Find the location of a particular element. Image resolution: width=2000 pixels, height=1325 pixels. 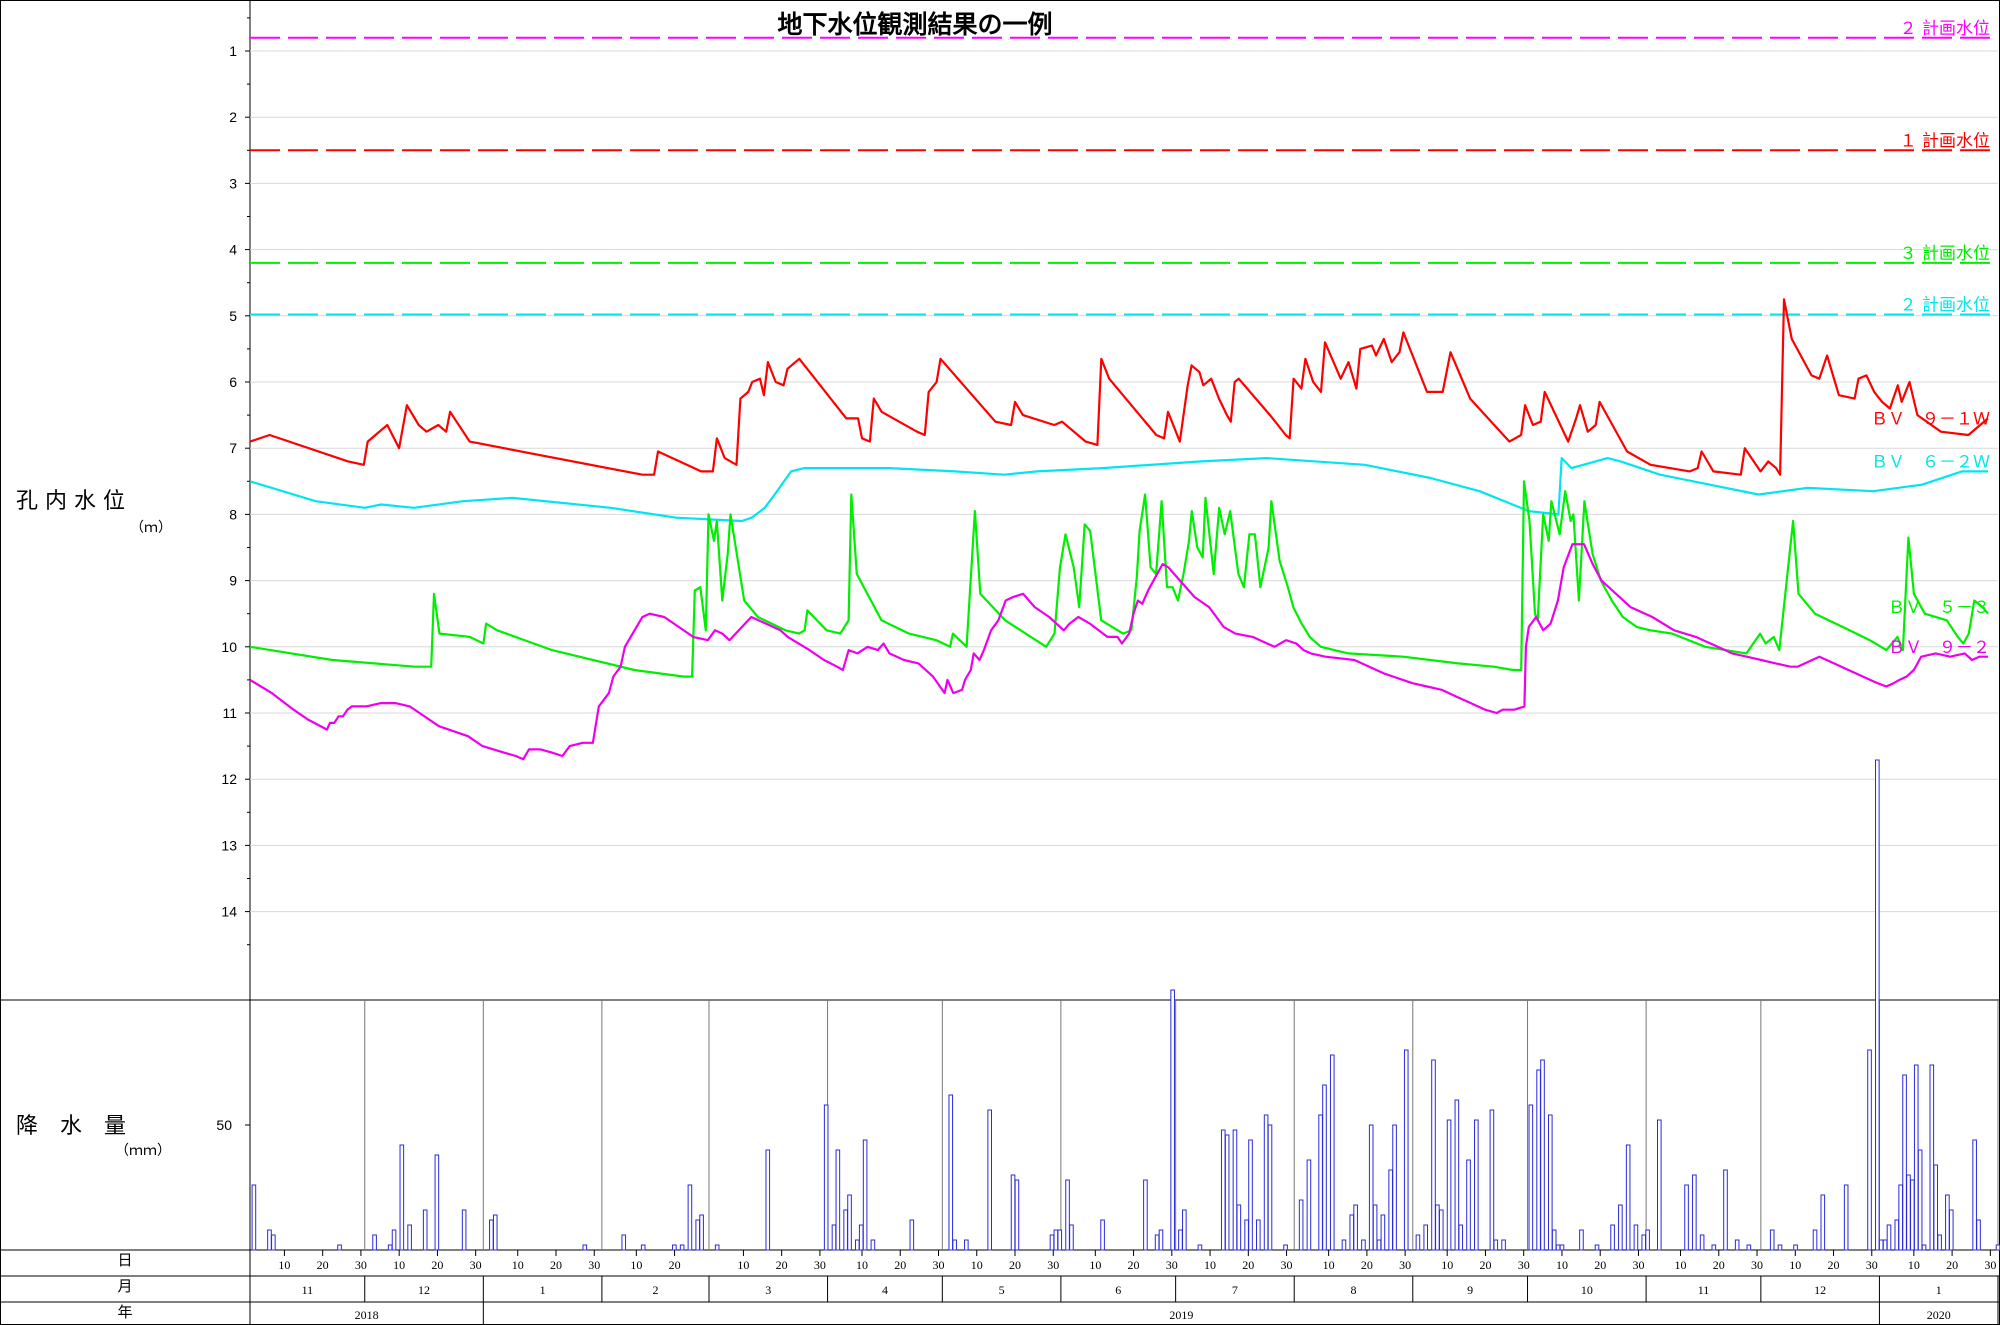

y-tick-label: 4 is located at coordinates (233, 250).